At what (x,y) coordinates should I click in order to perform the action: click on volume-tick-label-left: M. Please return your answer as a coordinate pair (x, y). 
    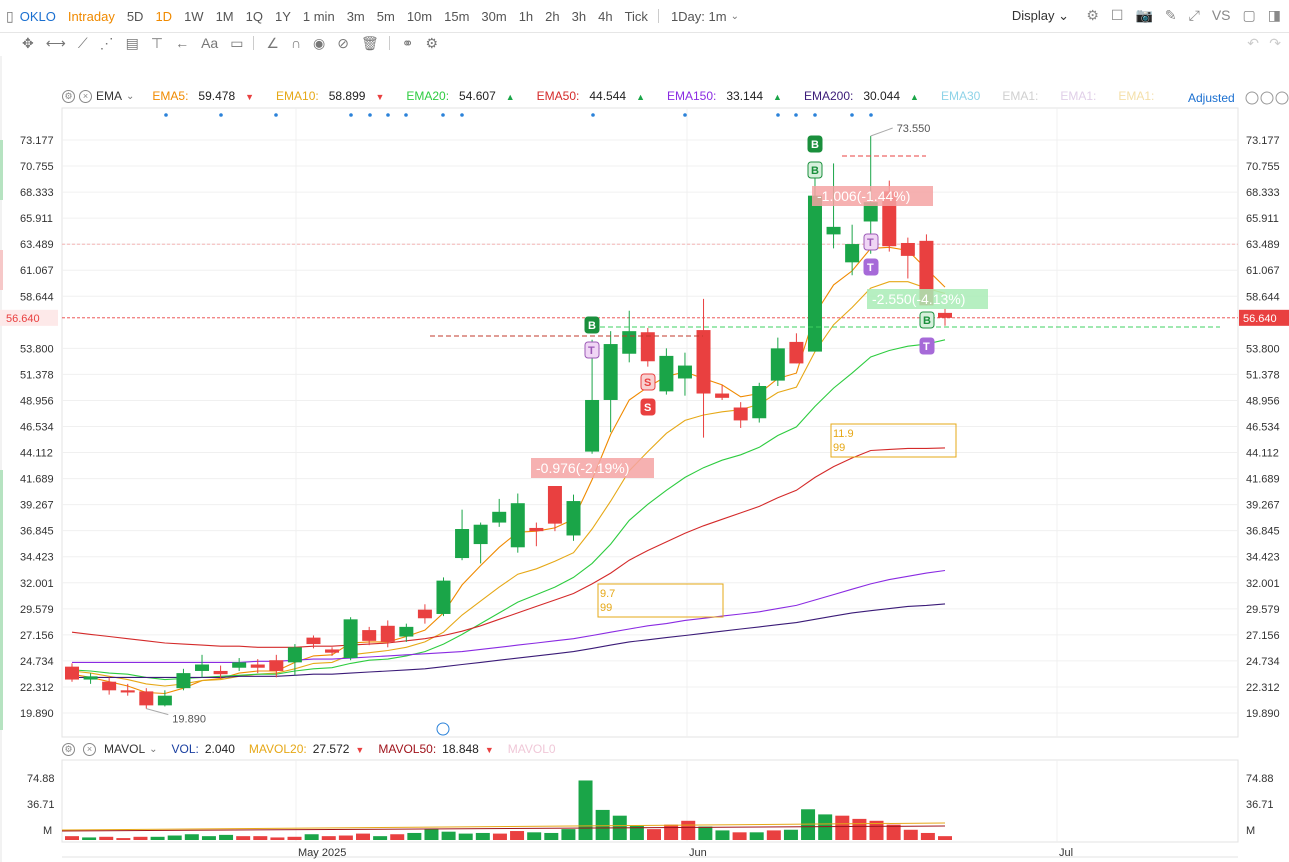
    Looking at the image, I should click on (47, 831).